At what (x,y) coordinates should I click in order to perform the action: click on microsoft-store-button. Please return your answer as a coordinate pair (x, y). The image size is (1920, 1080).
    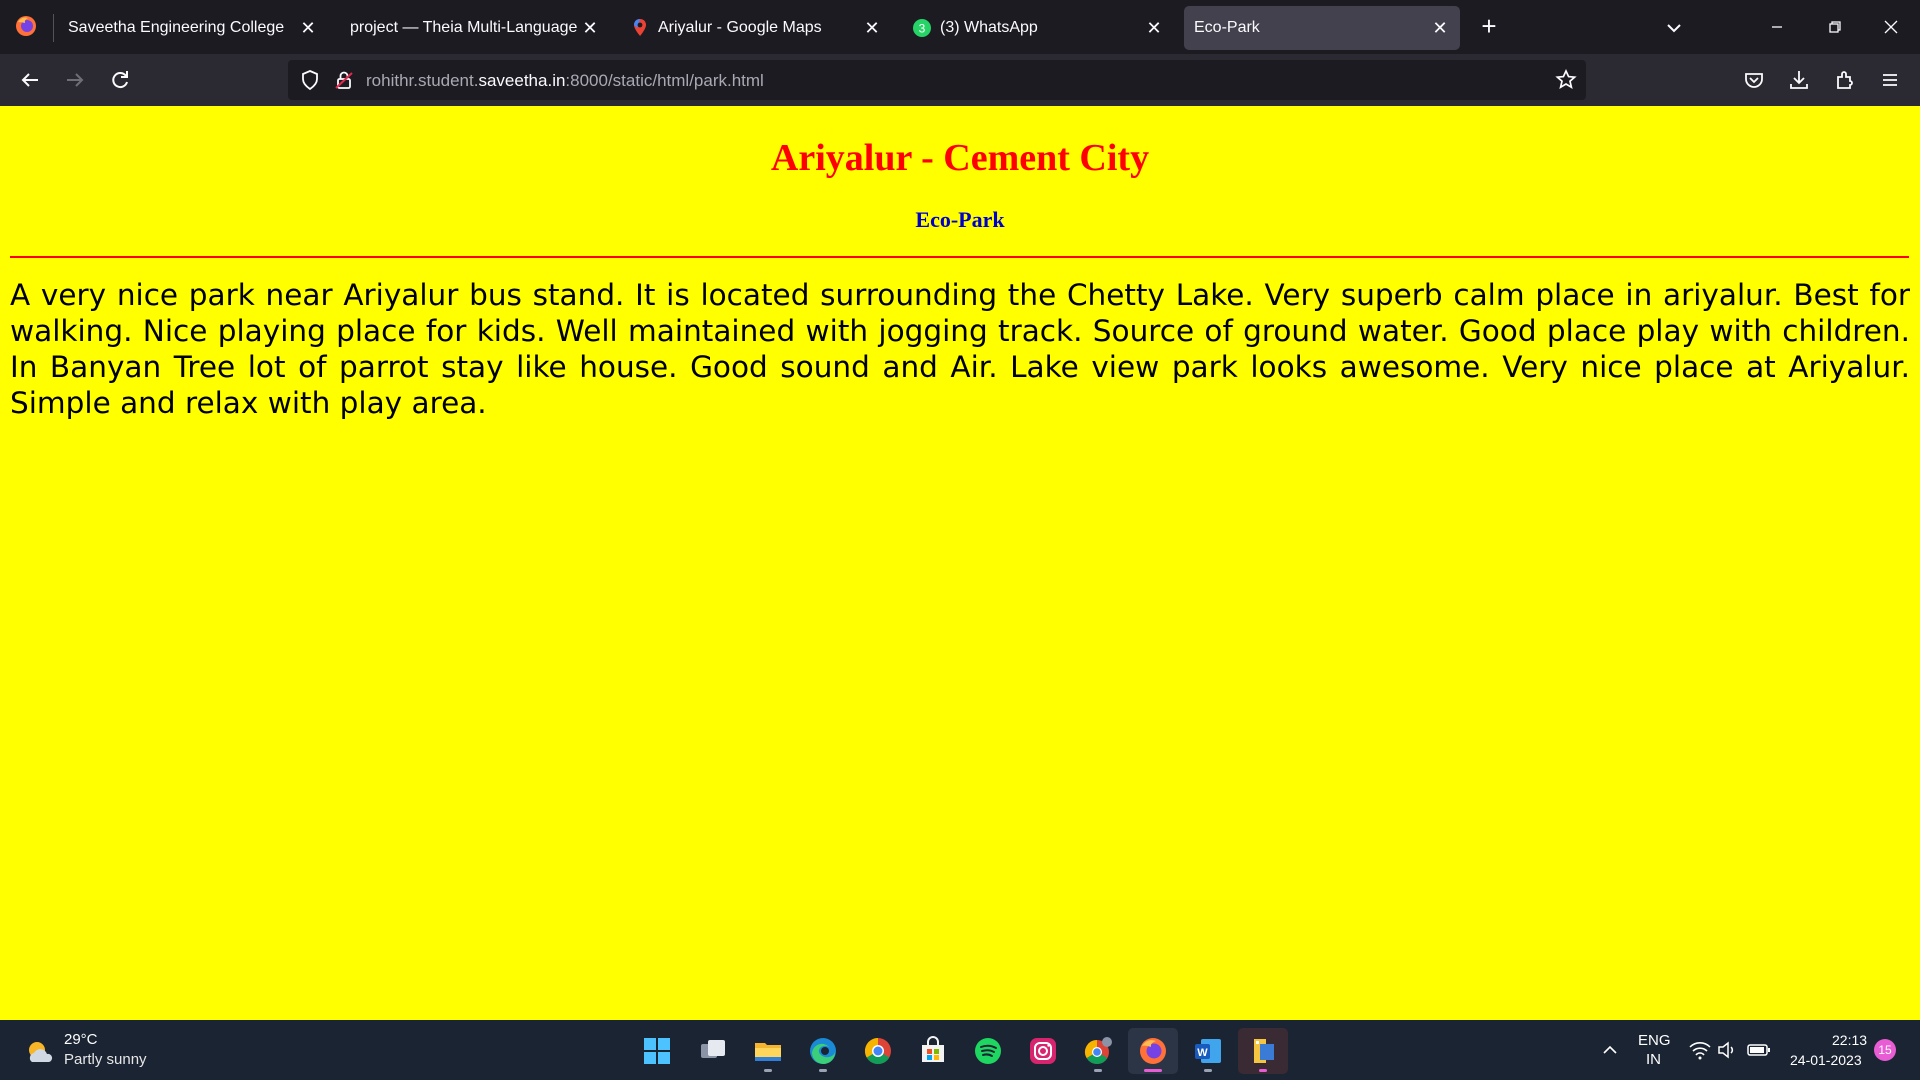
    Looking at the image, I should click on (933, 1051).